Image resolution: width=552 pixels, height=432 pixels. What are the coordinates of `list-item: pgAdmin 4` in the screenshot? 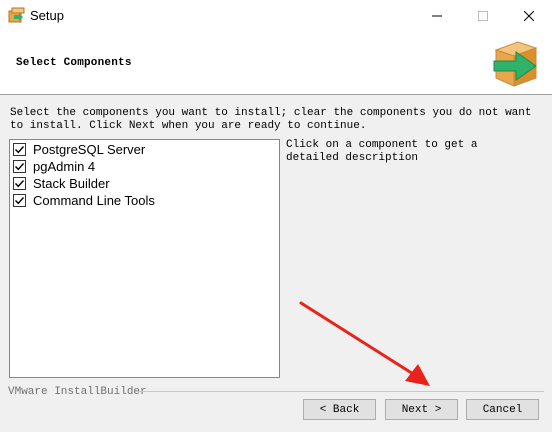 It's located at (54, 166).